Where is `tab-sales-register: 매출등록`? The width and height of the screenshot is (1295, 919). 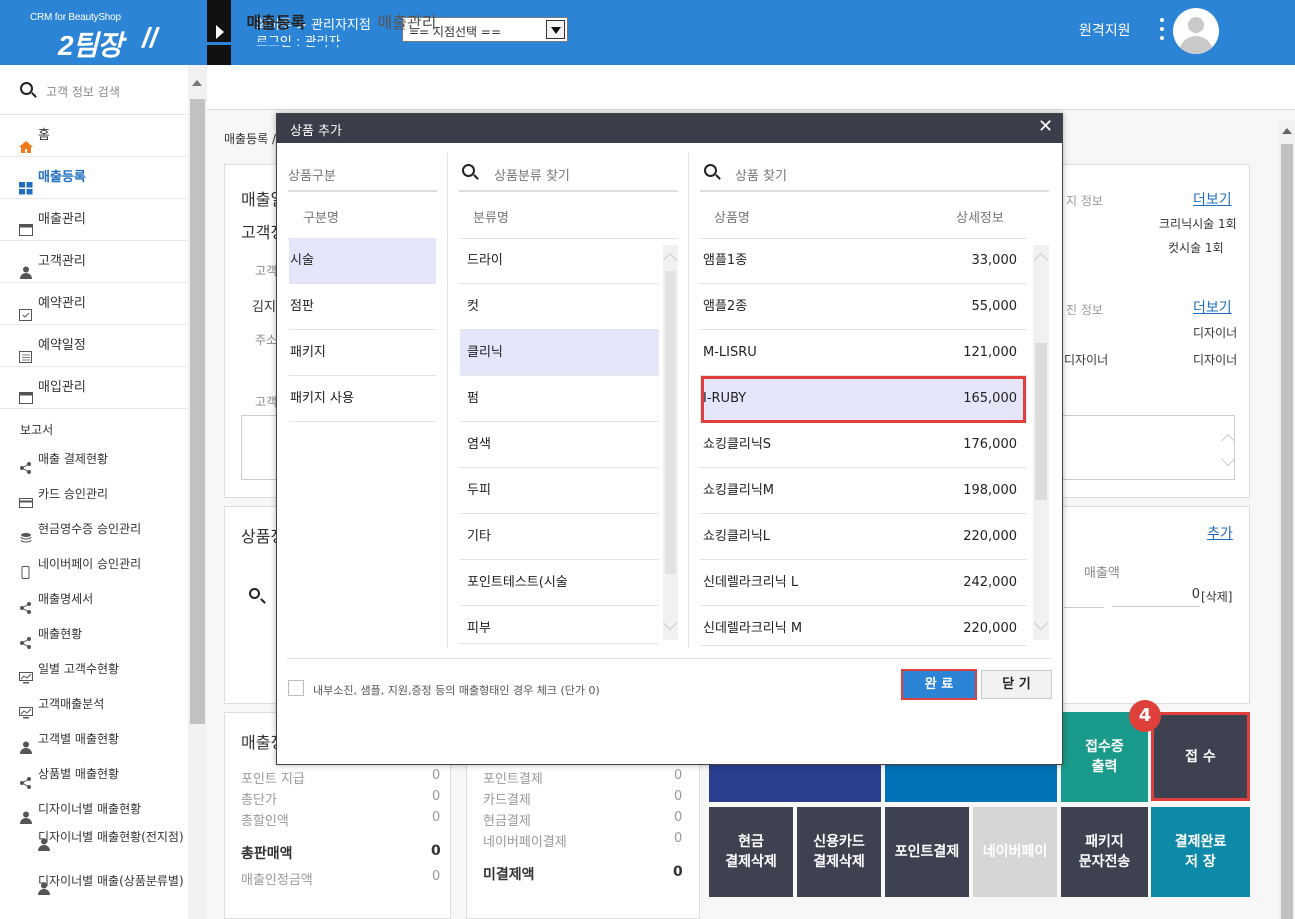 tab-sales-register: 매출등록 is located at coordinates (276, 22).